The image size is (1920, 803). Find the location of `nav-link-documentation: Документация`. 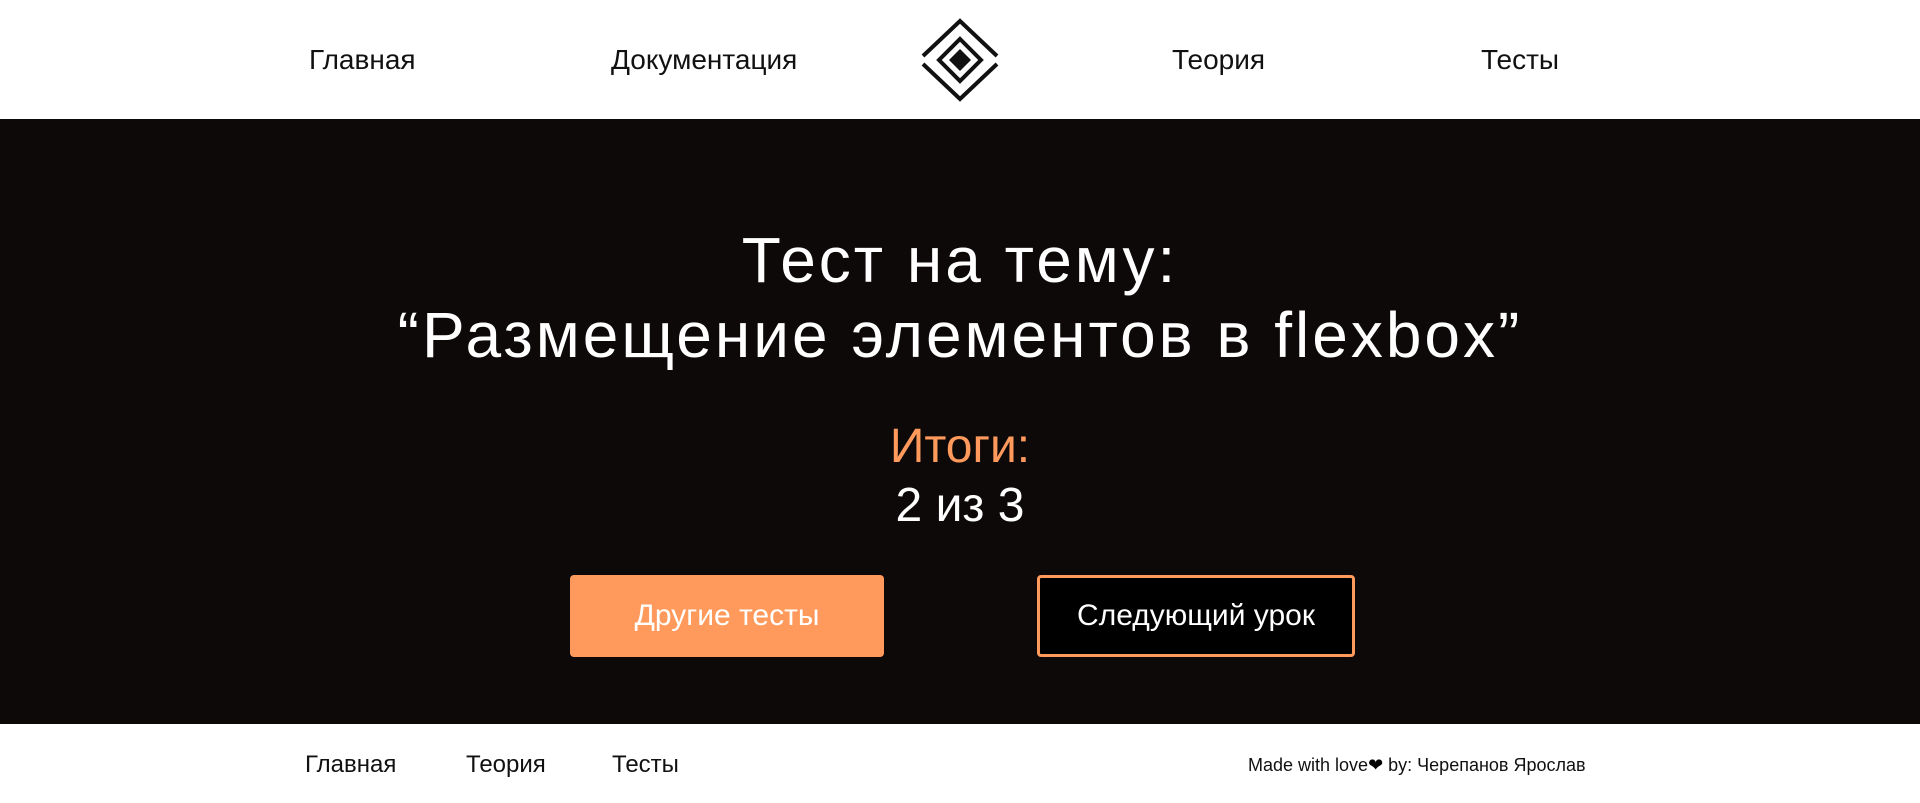

nav-link-documentation: Документация is located at coordinates (704, 60).